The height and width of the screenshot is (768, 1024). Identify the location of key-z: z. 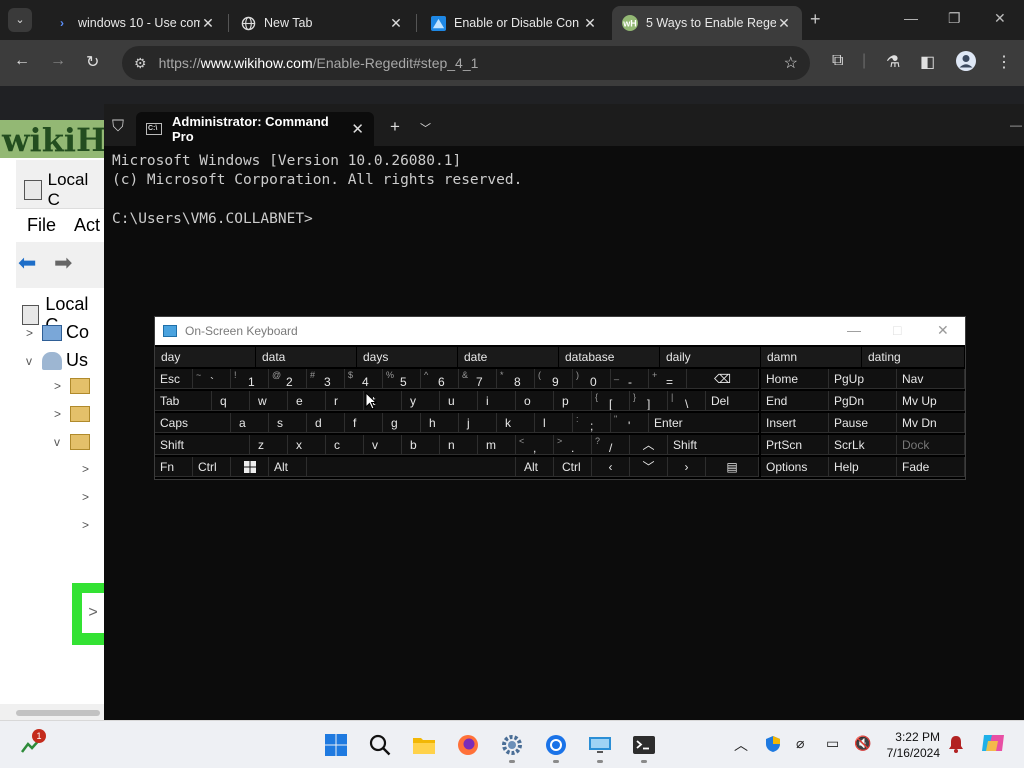
(269, 445).